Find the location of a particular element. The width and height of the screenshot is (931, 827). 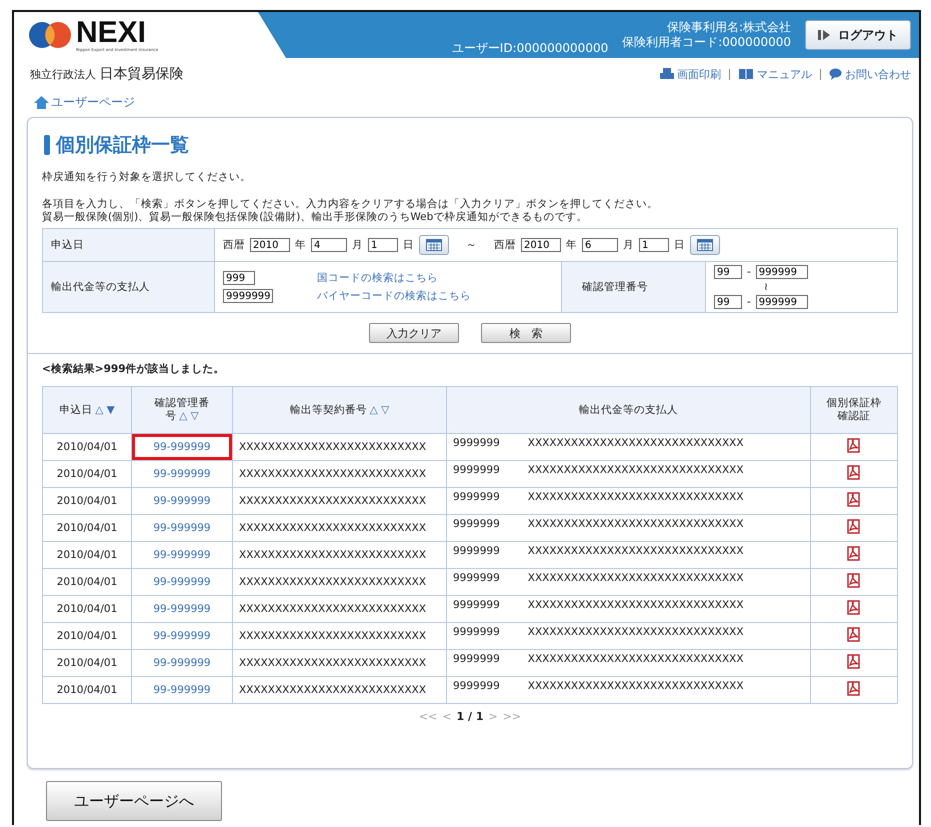

note-text: 貿易一般保険(個別)、貿易一般保険包括保険(設備財)、輸出手形保険のうちWebで枠戻通知ができるものです。 is located at coordinates (315, 217).